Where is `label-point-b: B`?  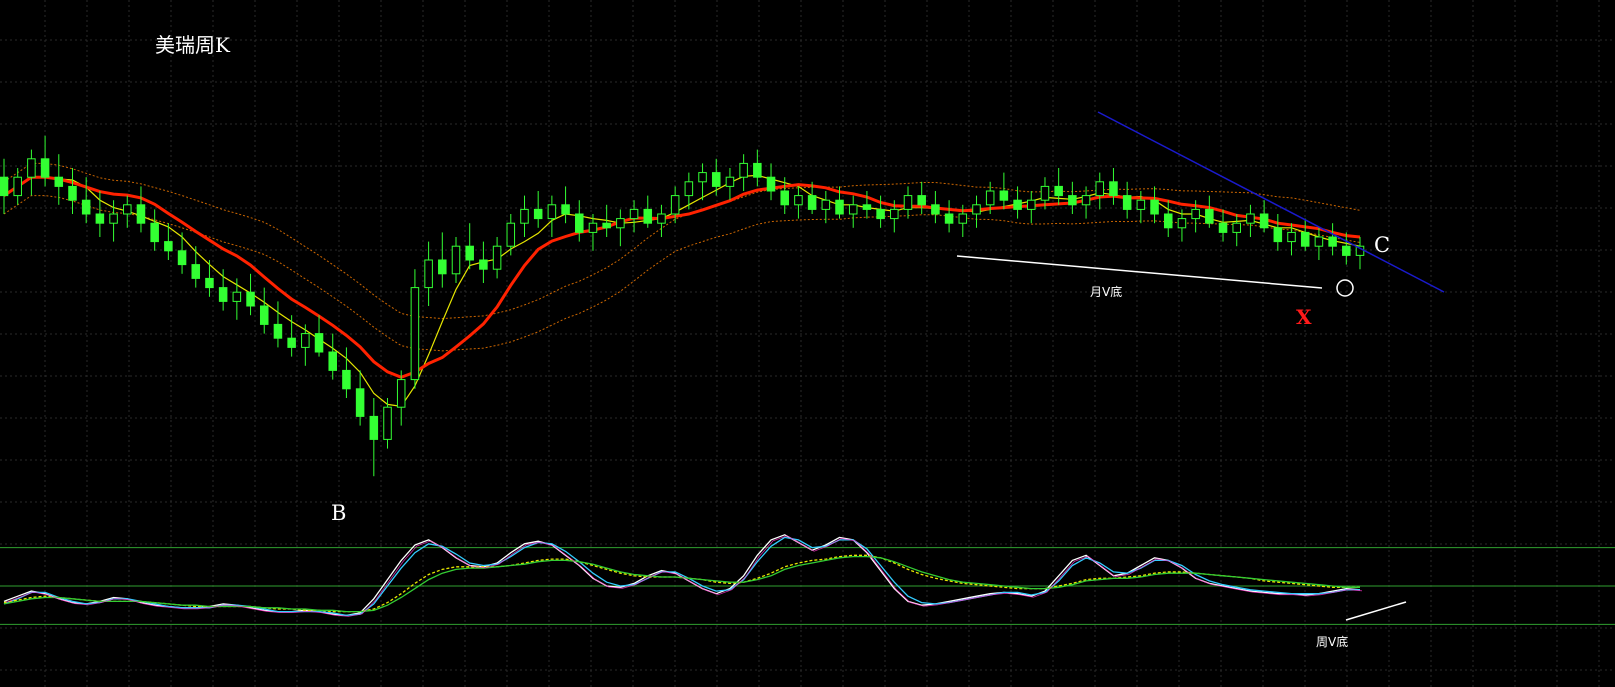 label-point-b: B is located at coordinates (338, 513).